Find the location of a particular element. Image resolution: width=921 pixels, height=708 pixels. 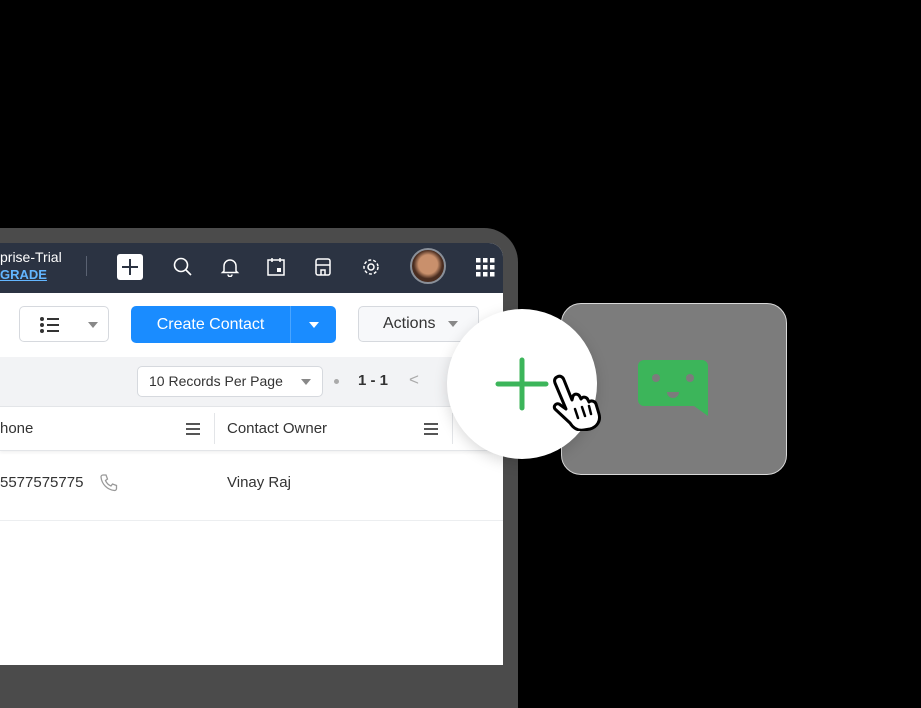

marketplace-icon is located at coordinates (323, 267).